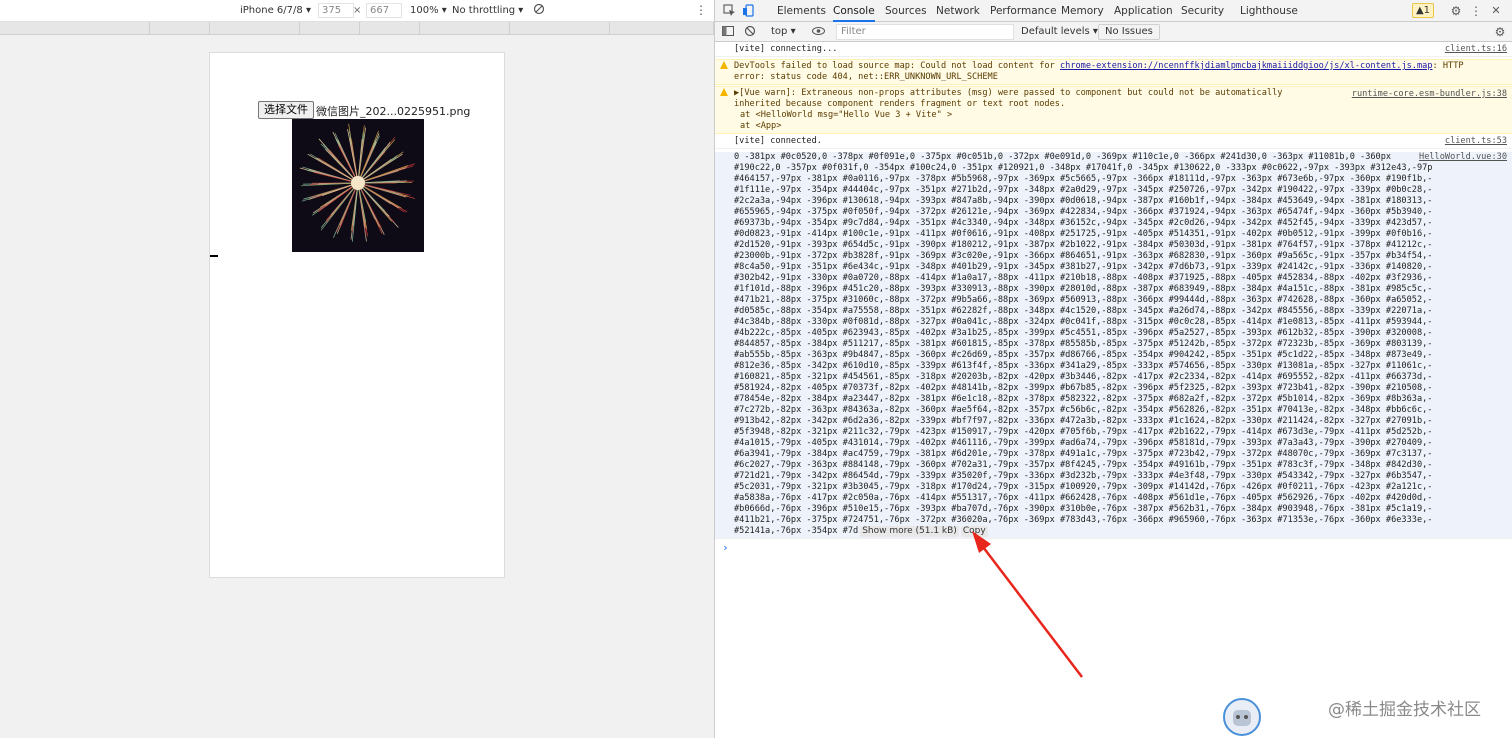 The width and height of the screenshot is (1512, 738). I want to click on settings-gear-icon: ⚙, so click(1456, 11).